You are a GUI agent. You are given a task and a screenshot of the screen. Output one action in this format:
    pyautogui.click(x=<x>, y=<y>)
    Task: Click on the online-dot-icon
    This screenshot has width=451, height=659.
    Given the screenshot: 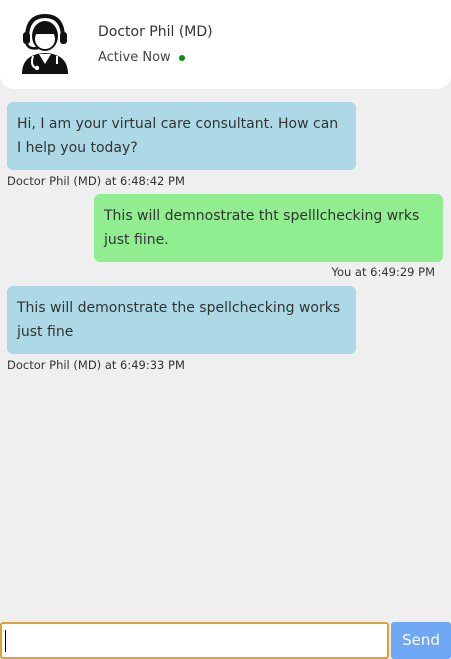 What is the action you would take?
    pyautogui.click(x=181, y=57)
    